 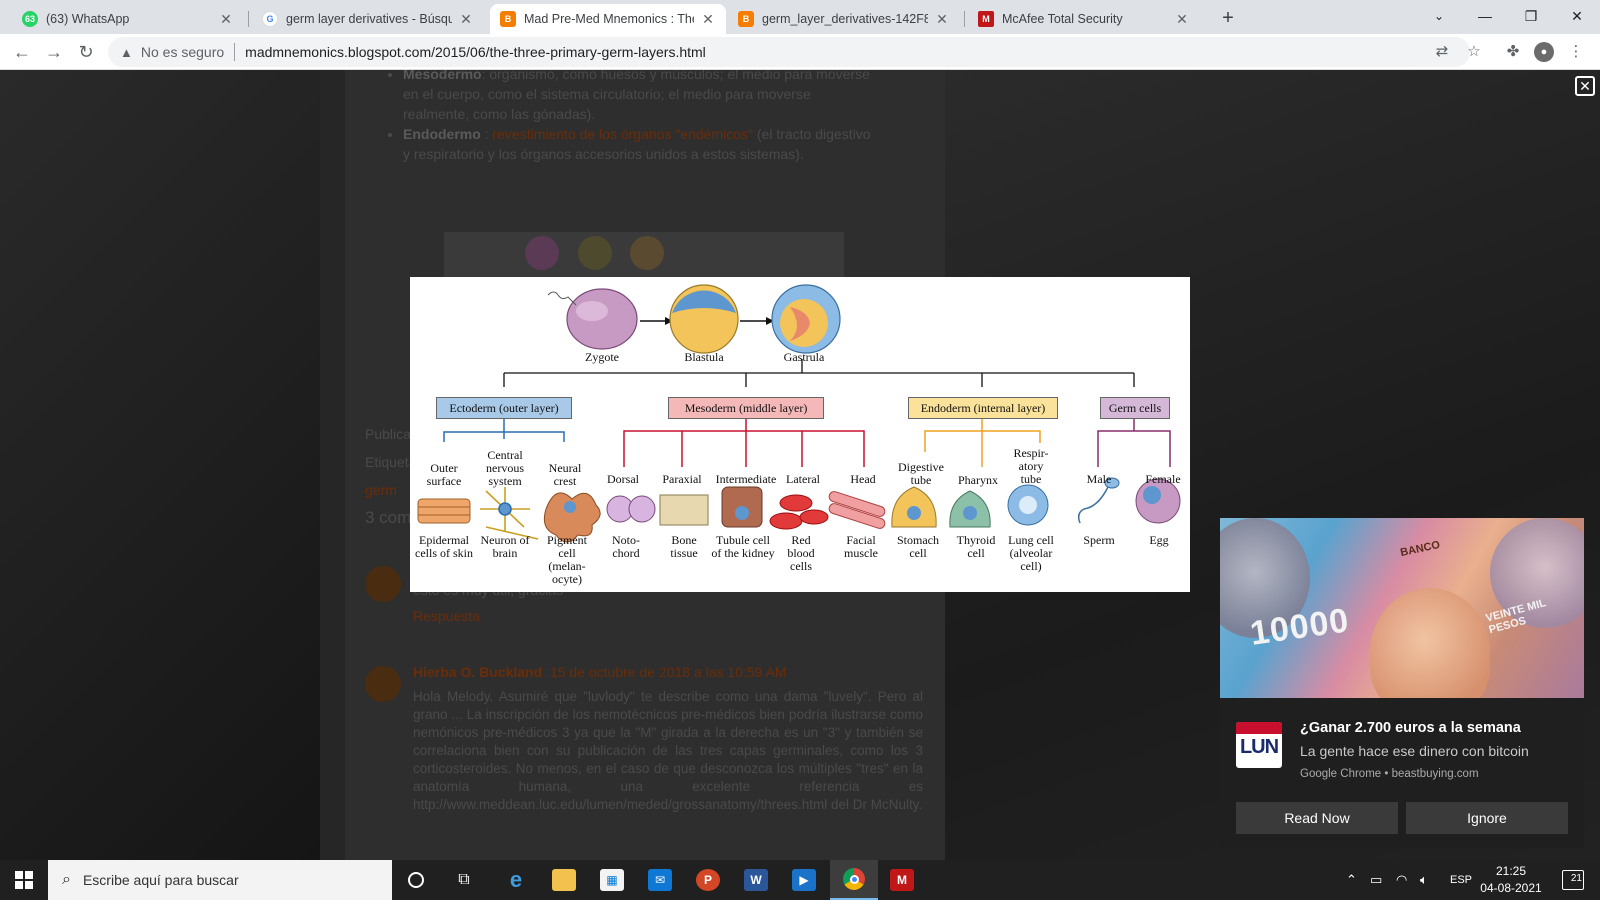 I want to click on store-app: ▦, so click(x=612, y=880).